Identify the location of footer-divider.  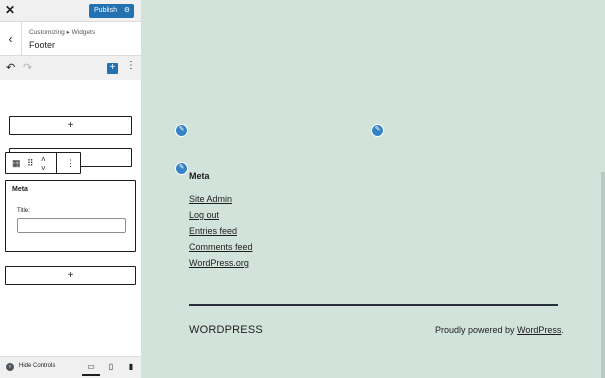
(373, 305).